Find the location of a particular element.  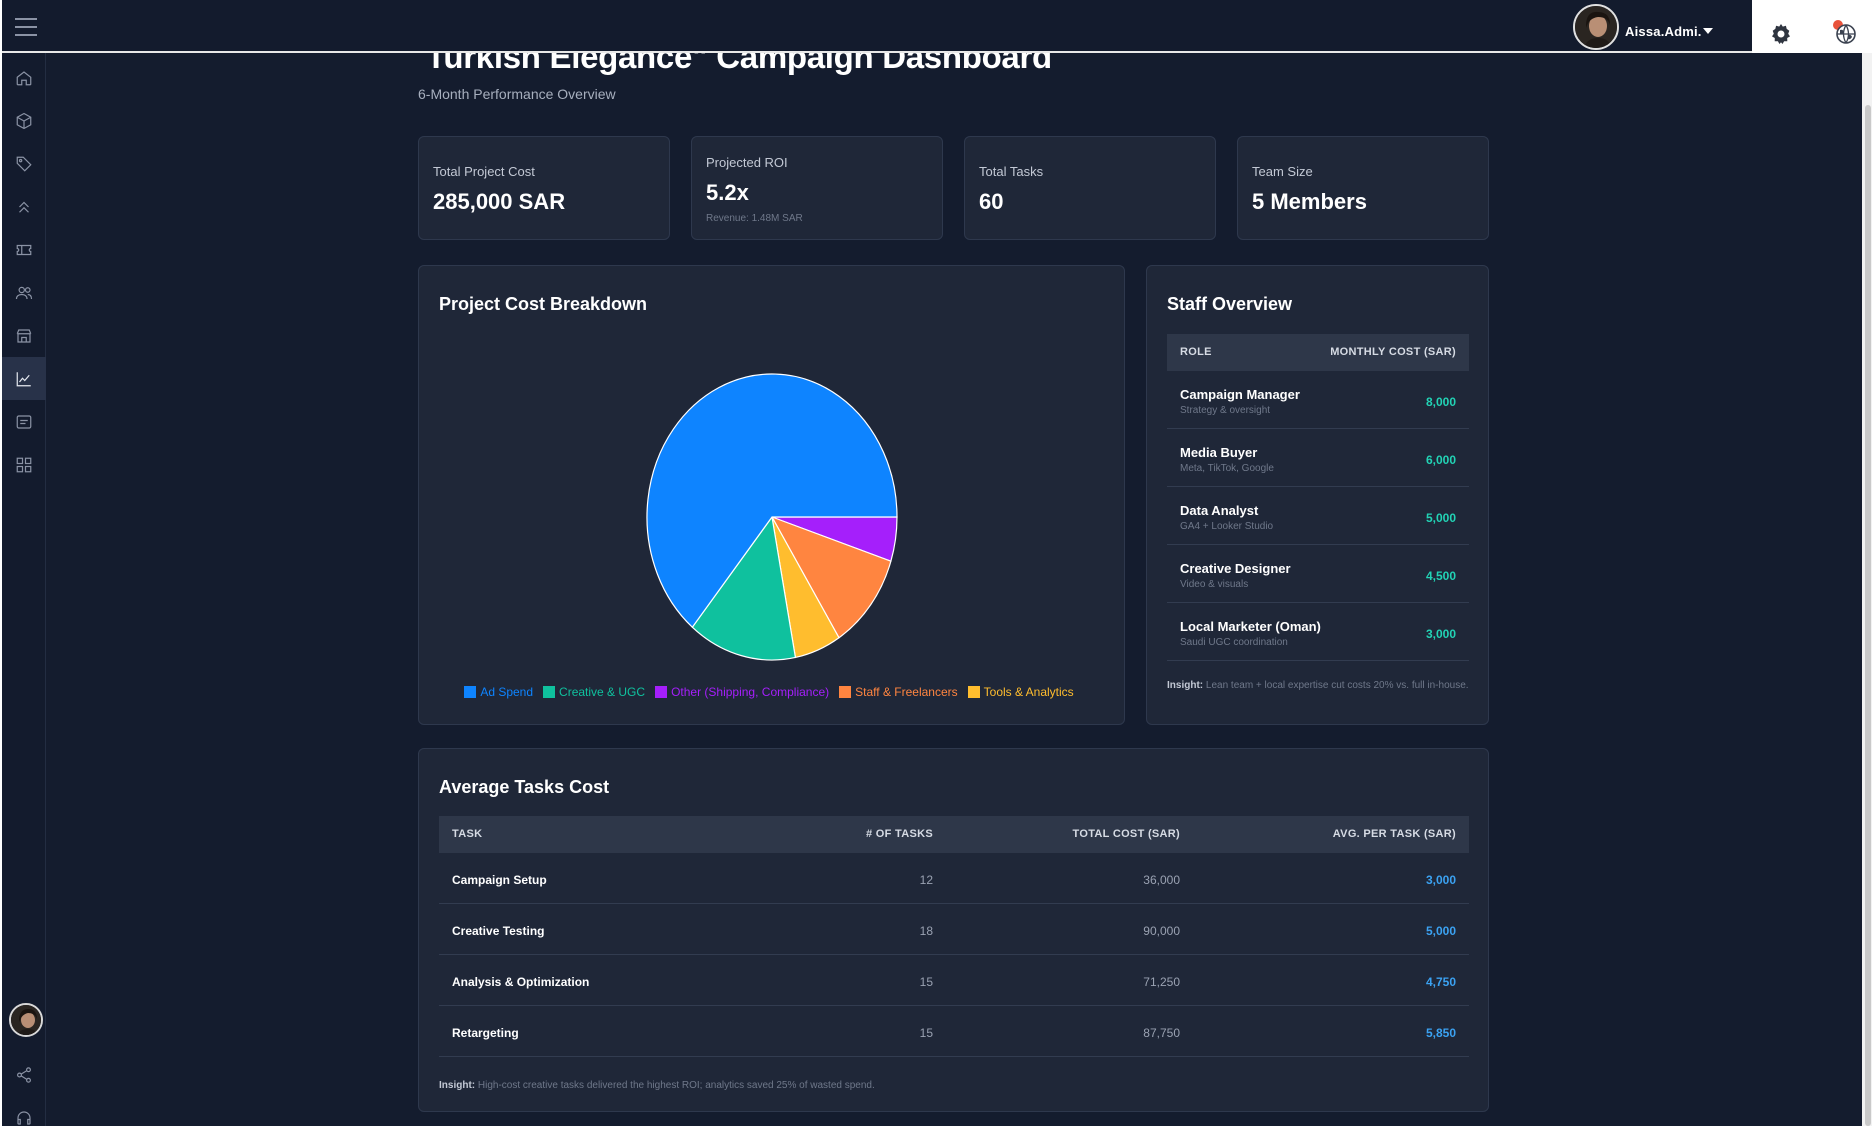

legend-item: Other (Shipping, Compliance) is located at coordinates (742, 692).